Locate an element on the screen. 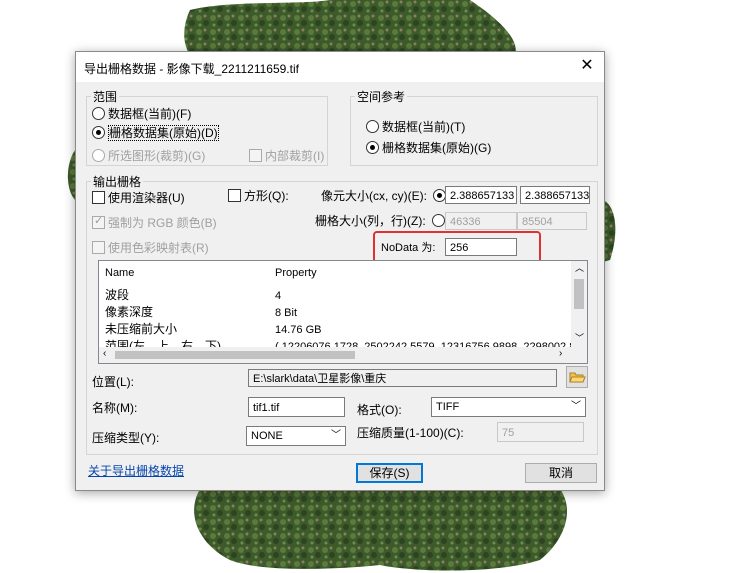 Image resolution: width=733 pixels, height=573 pixels. format-value: TIFF is located at coordinates (448, 407).